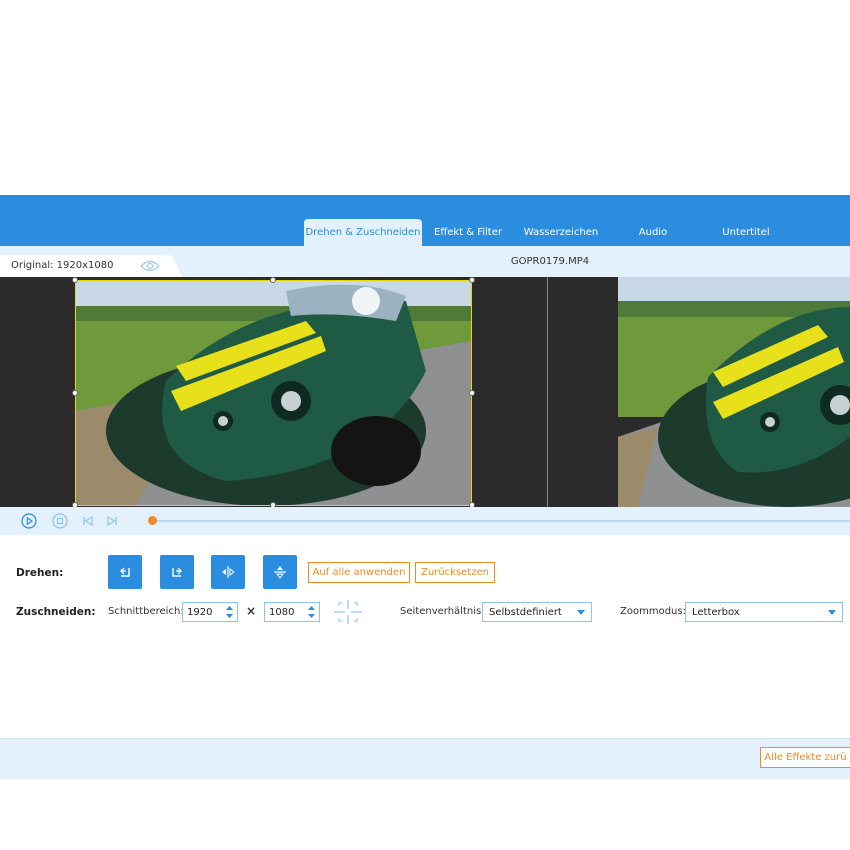 Image resolution: width=850 pixels, height=850 pixels. Describe the element at coordinates (273, 280) in the screenshot. I see `crop-handle-top` at that location.